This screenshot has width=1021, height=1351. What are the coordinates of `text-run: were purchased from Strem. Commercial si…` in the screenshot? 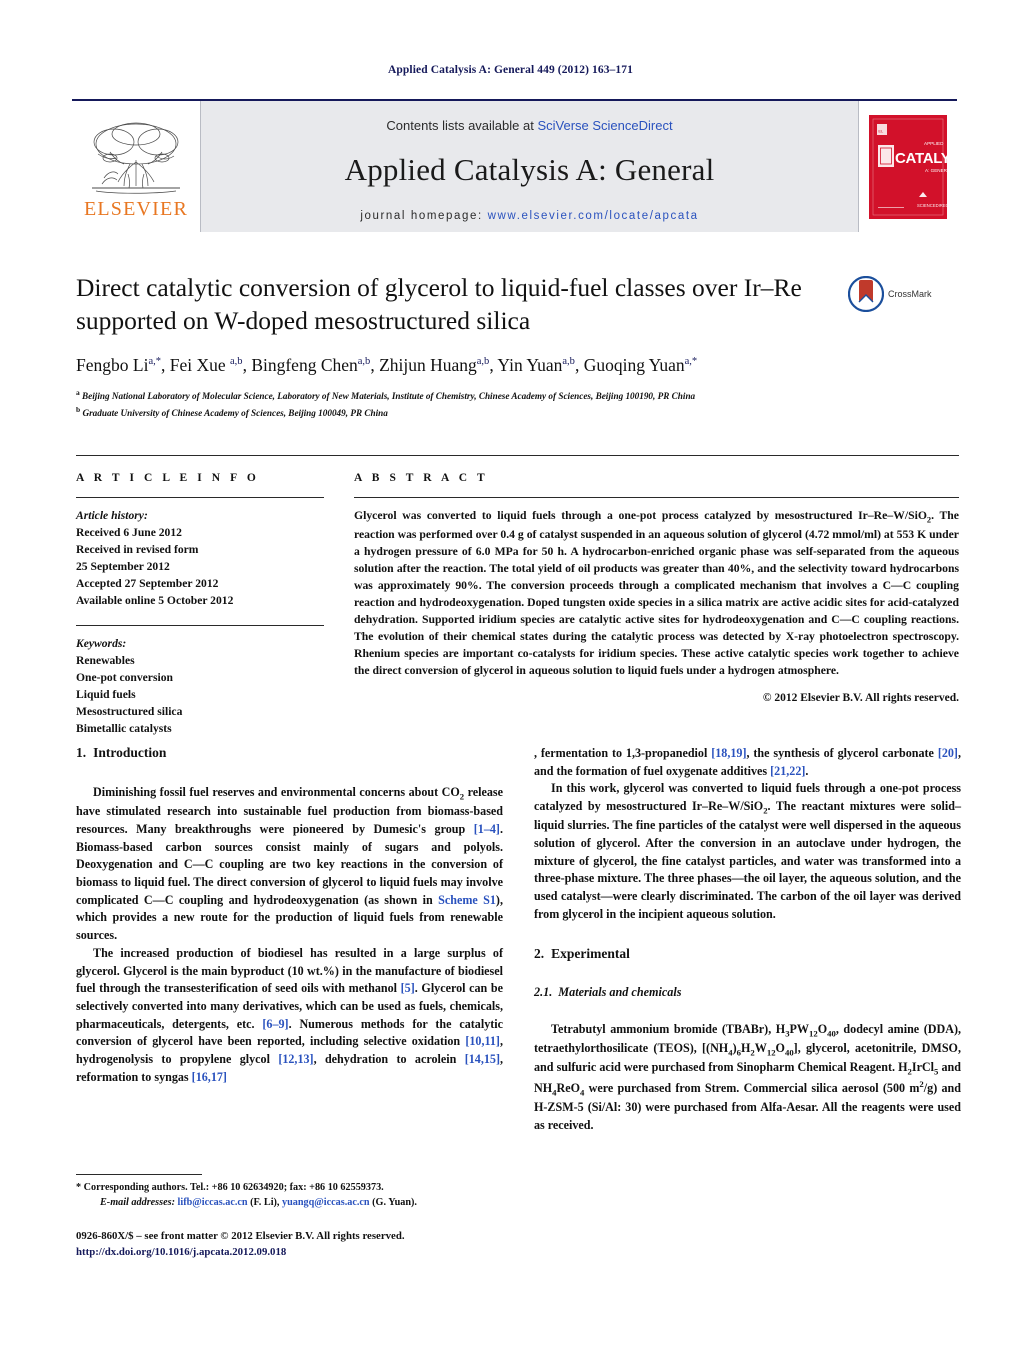 It's located at (752, 1088).